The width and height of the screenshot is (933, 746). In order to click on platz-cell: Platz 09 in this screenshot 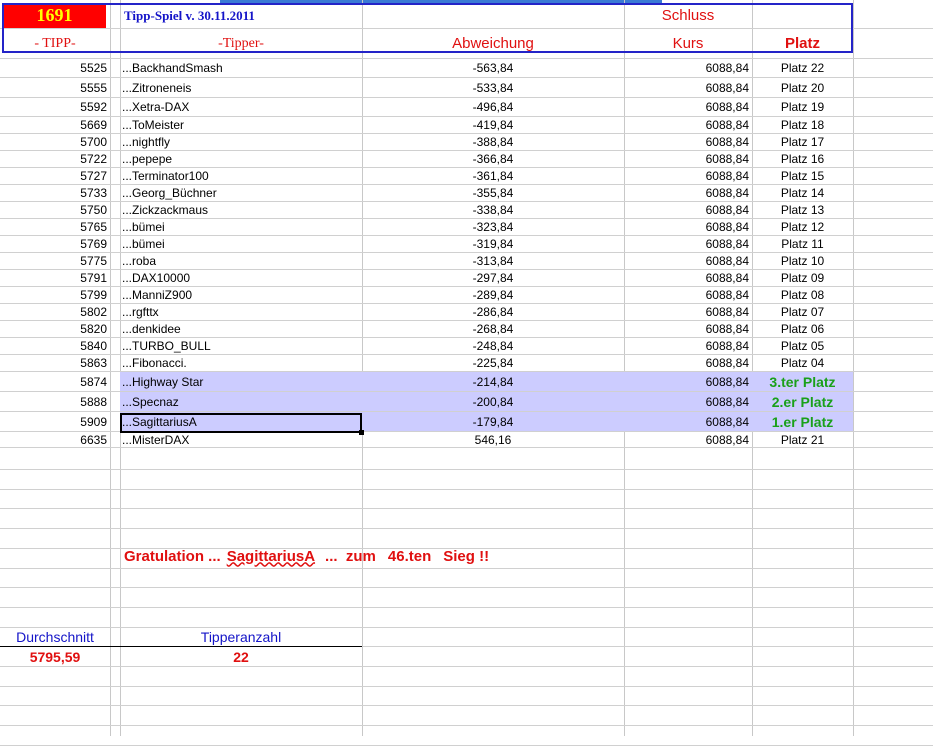, I will do `click(802, 278)`.